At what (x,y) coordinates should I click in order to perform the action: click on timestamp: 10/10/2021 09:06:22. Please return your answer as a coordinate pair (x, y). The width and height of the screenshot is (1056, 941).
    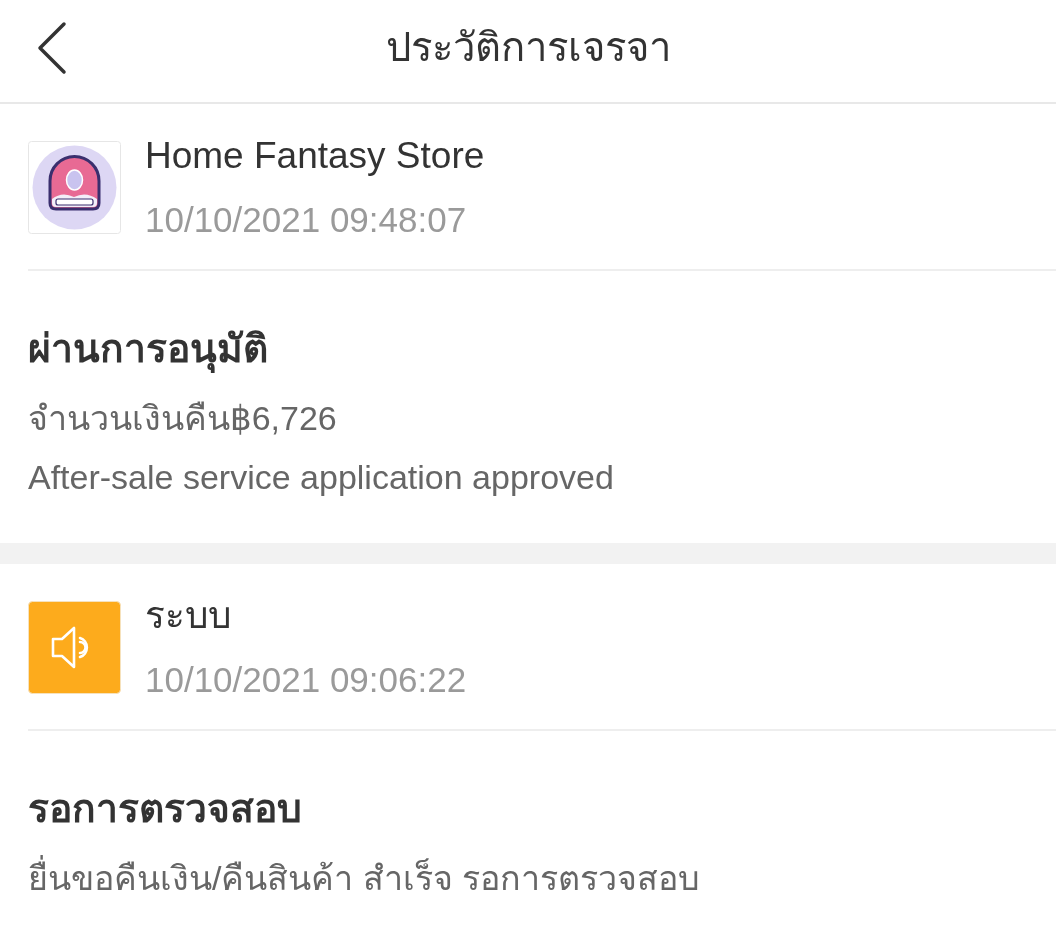
    Looking at the image, I should click on (306, 680).